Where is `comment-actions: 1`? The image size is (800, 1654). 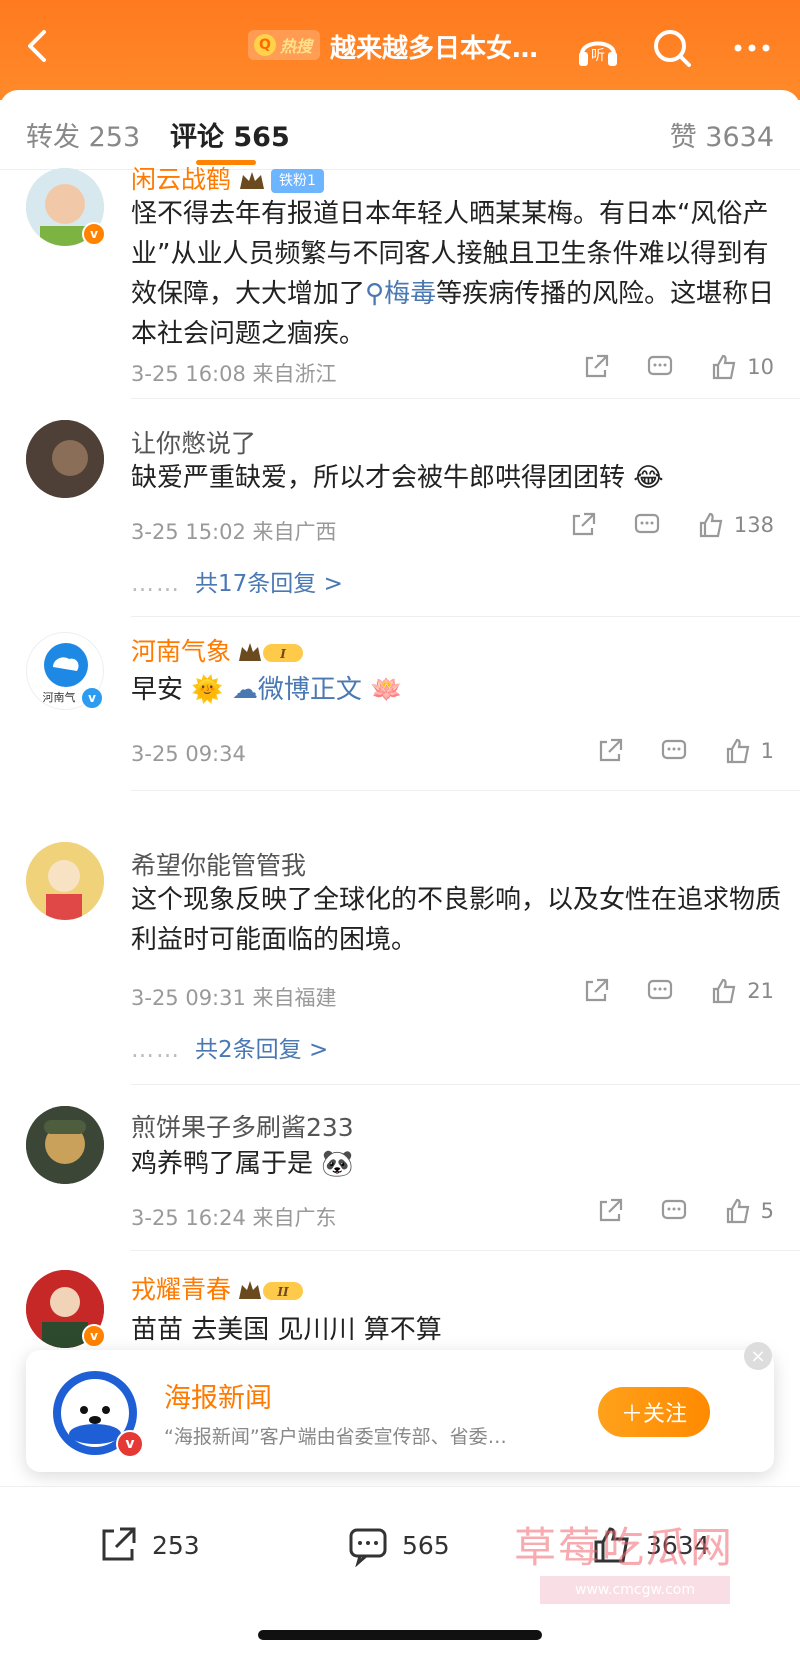
comment-actions: 1 is located at coordinates (684, 751).